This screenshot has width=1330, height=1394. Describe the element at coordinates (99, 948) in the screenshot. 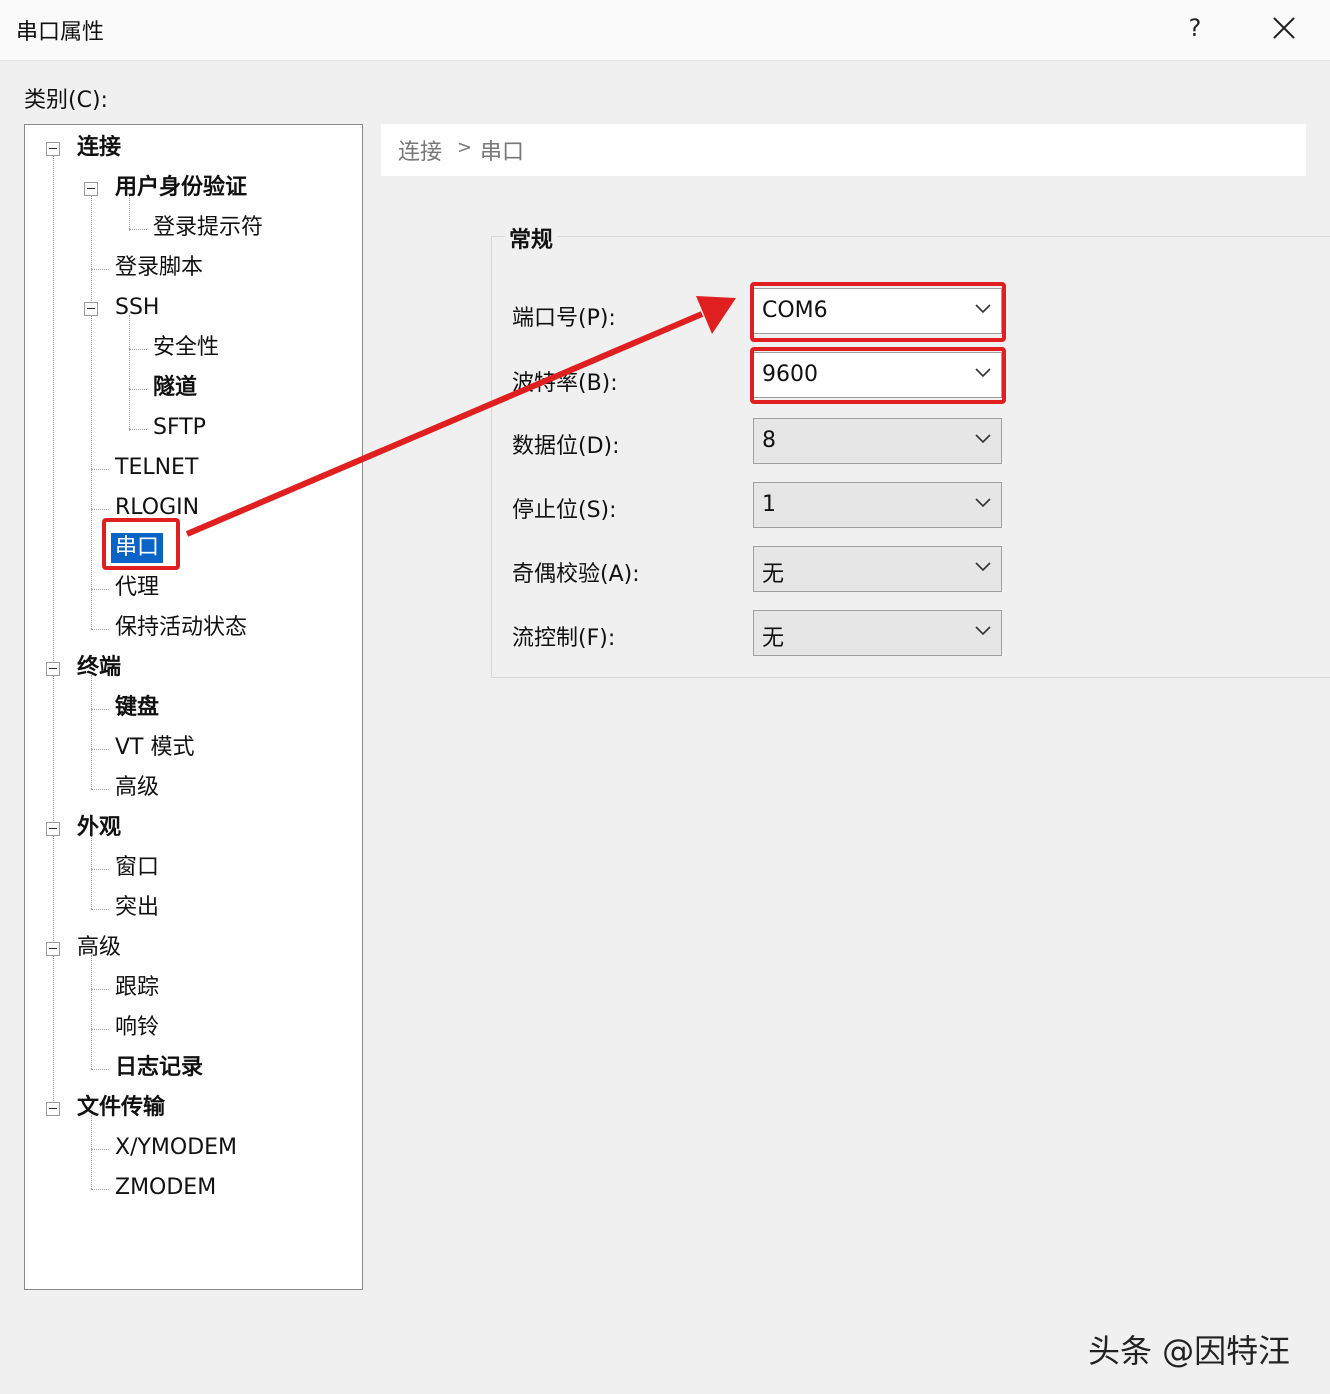

I see `tree-item-advanced: 高级` at that location.